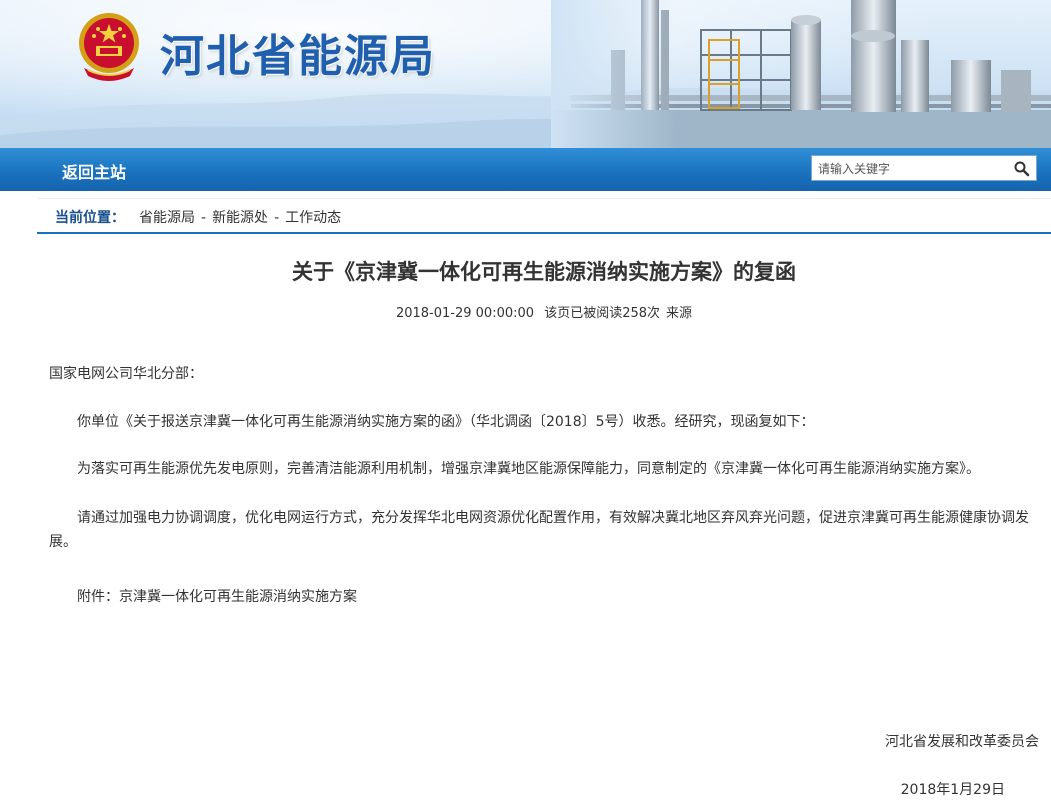 The width and height of the screenshot is (1051, 805). I want to click on search-box, so click(924, 168).